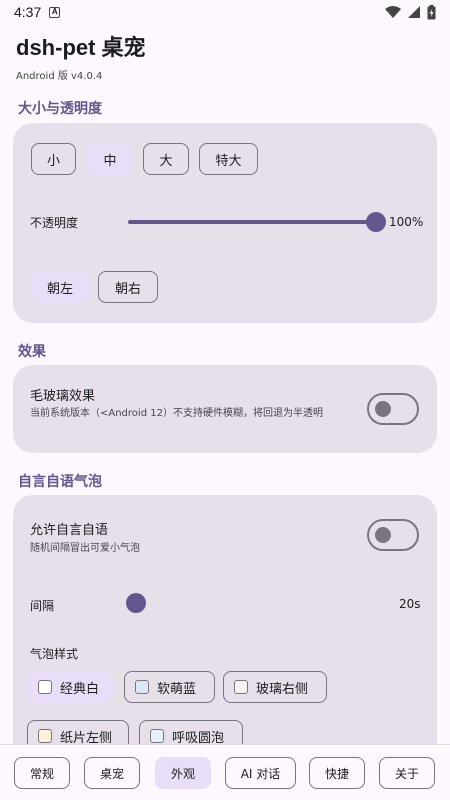  Describe the element at coordinates (376, 222) in the screenshot. I see `opacity-slider-thumb` at that location.